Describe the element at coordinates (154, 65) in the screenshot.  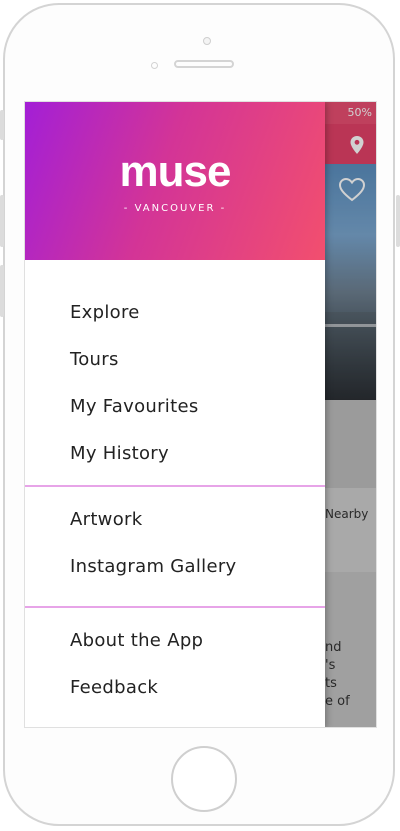
I see `proximity-sensor` at that location.